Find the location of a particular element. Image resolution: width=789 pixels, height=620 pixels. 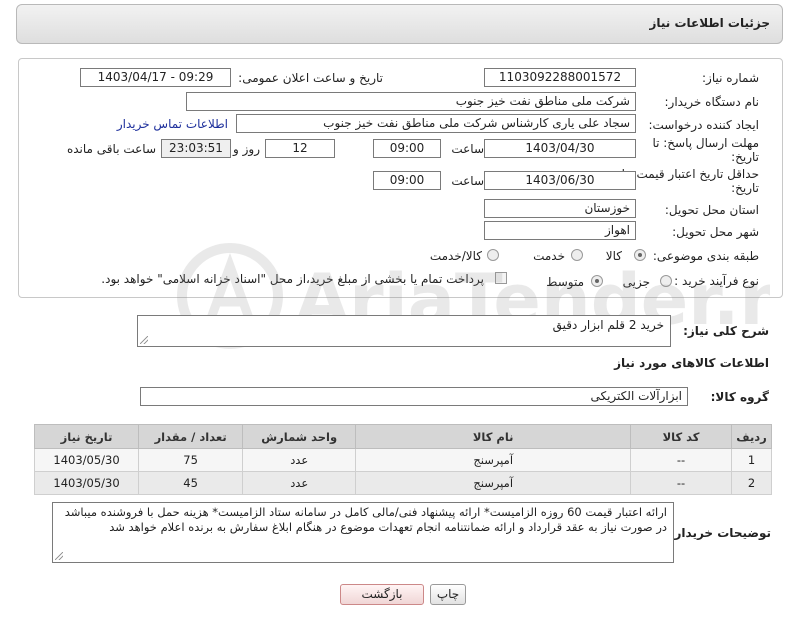

row-number-cell: 2 is located at coordinates (751, 483).